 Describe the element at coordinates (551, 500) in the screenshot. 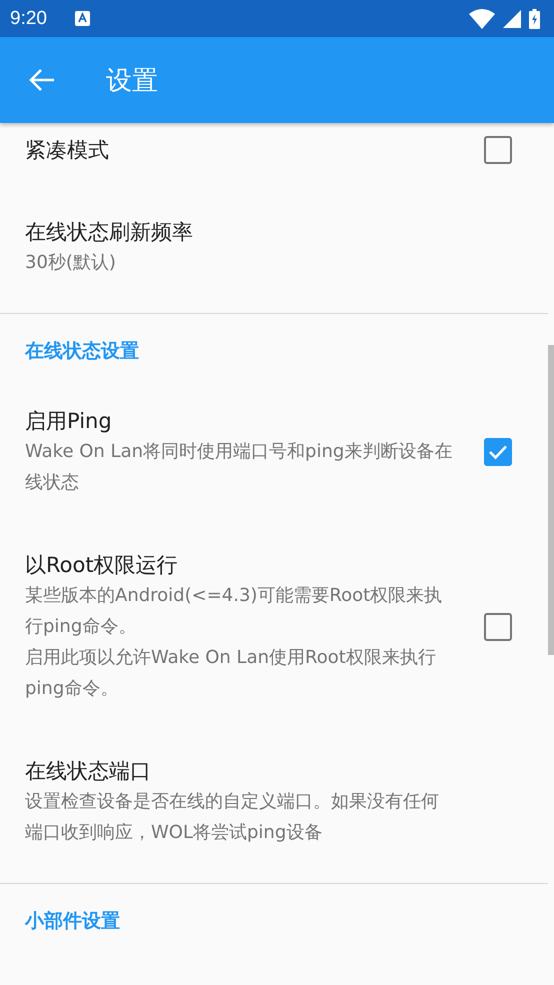

I see `scrollbar` at that location.